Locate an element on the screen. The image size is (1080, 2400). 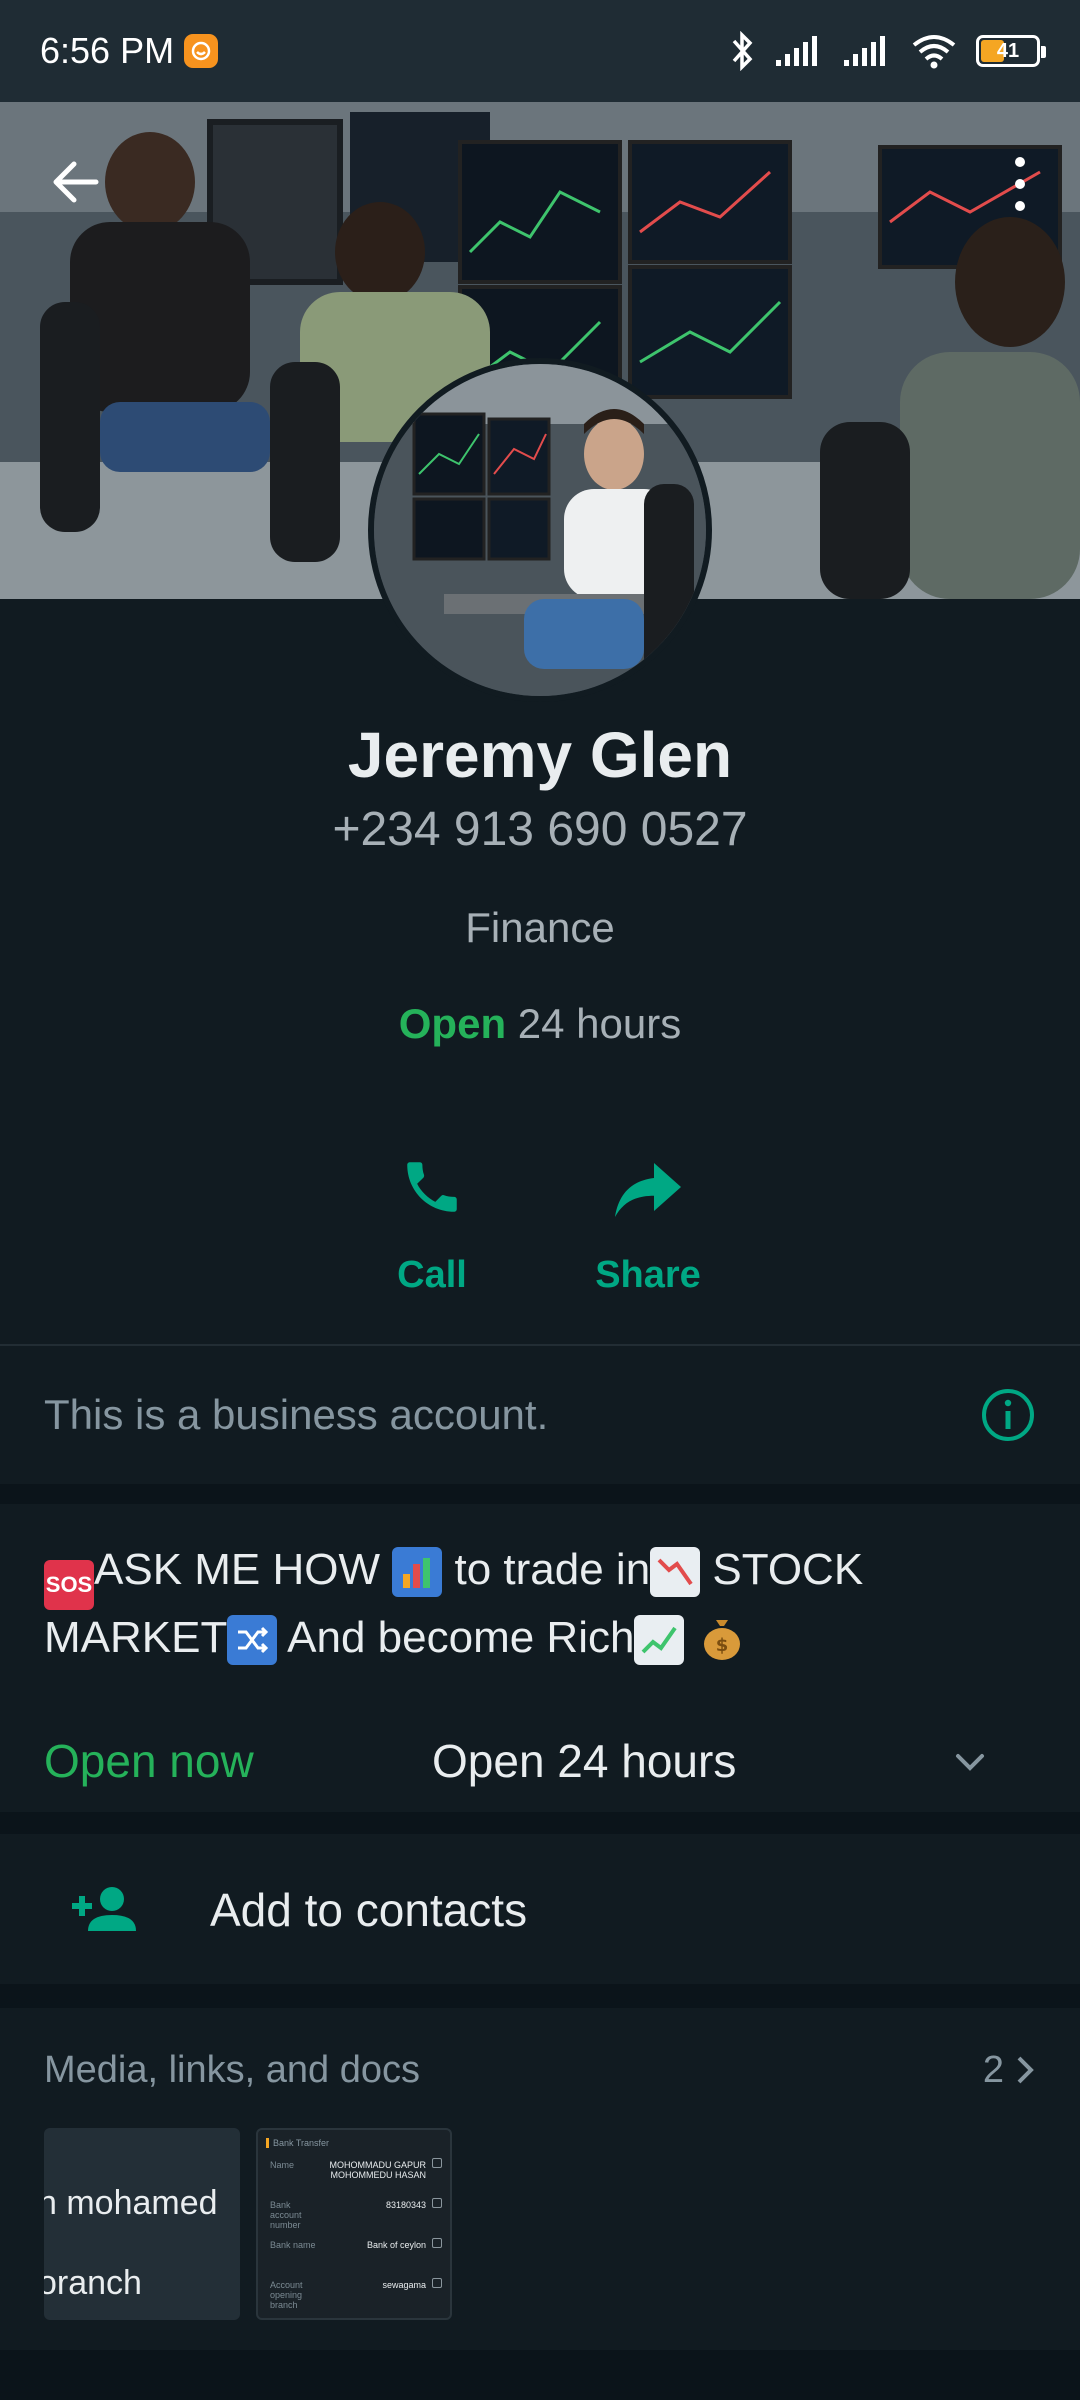
add-to-contacts-label: Add to contacts is located at coordinates (369, 1910).